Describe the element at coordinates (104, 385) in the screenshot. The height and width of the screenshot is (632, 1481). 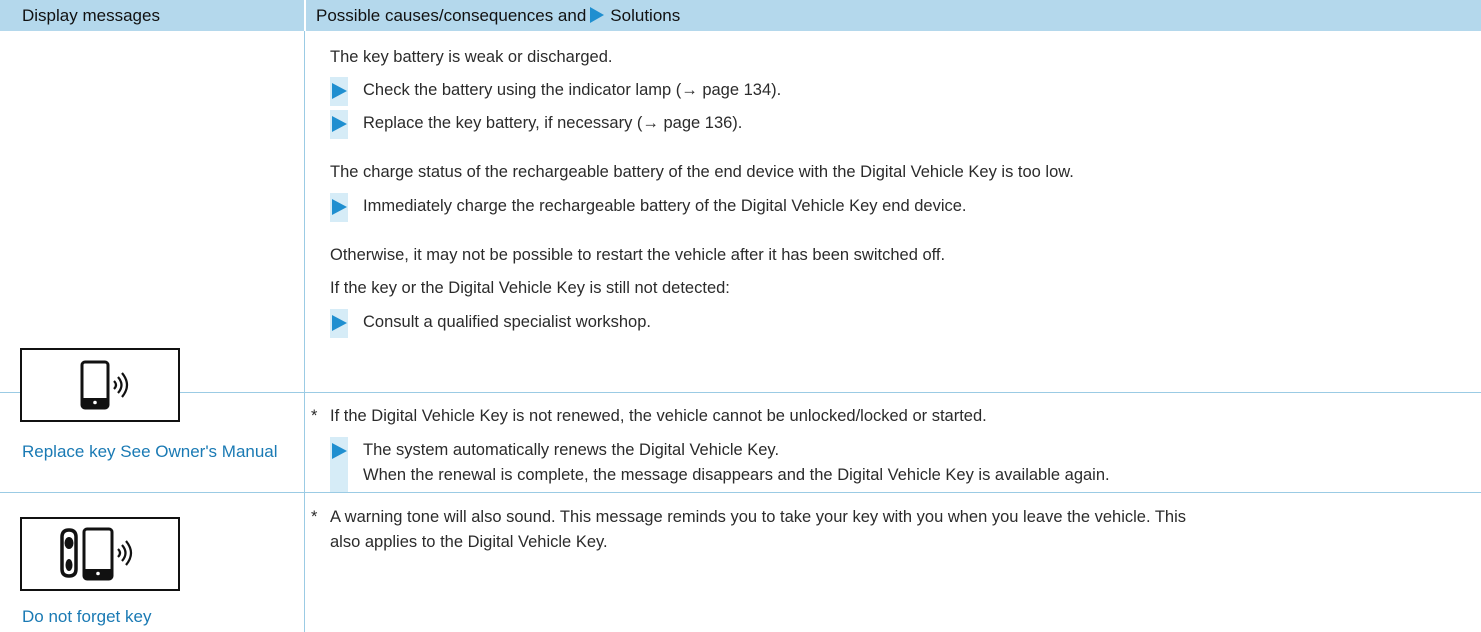
I see `phone-wireless-icon` at that location.